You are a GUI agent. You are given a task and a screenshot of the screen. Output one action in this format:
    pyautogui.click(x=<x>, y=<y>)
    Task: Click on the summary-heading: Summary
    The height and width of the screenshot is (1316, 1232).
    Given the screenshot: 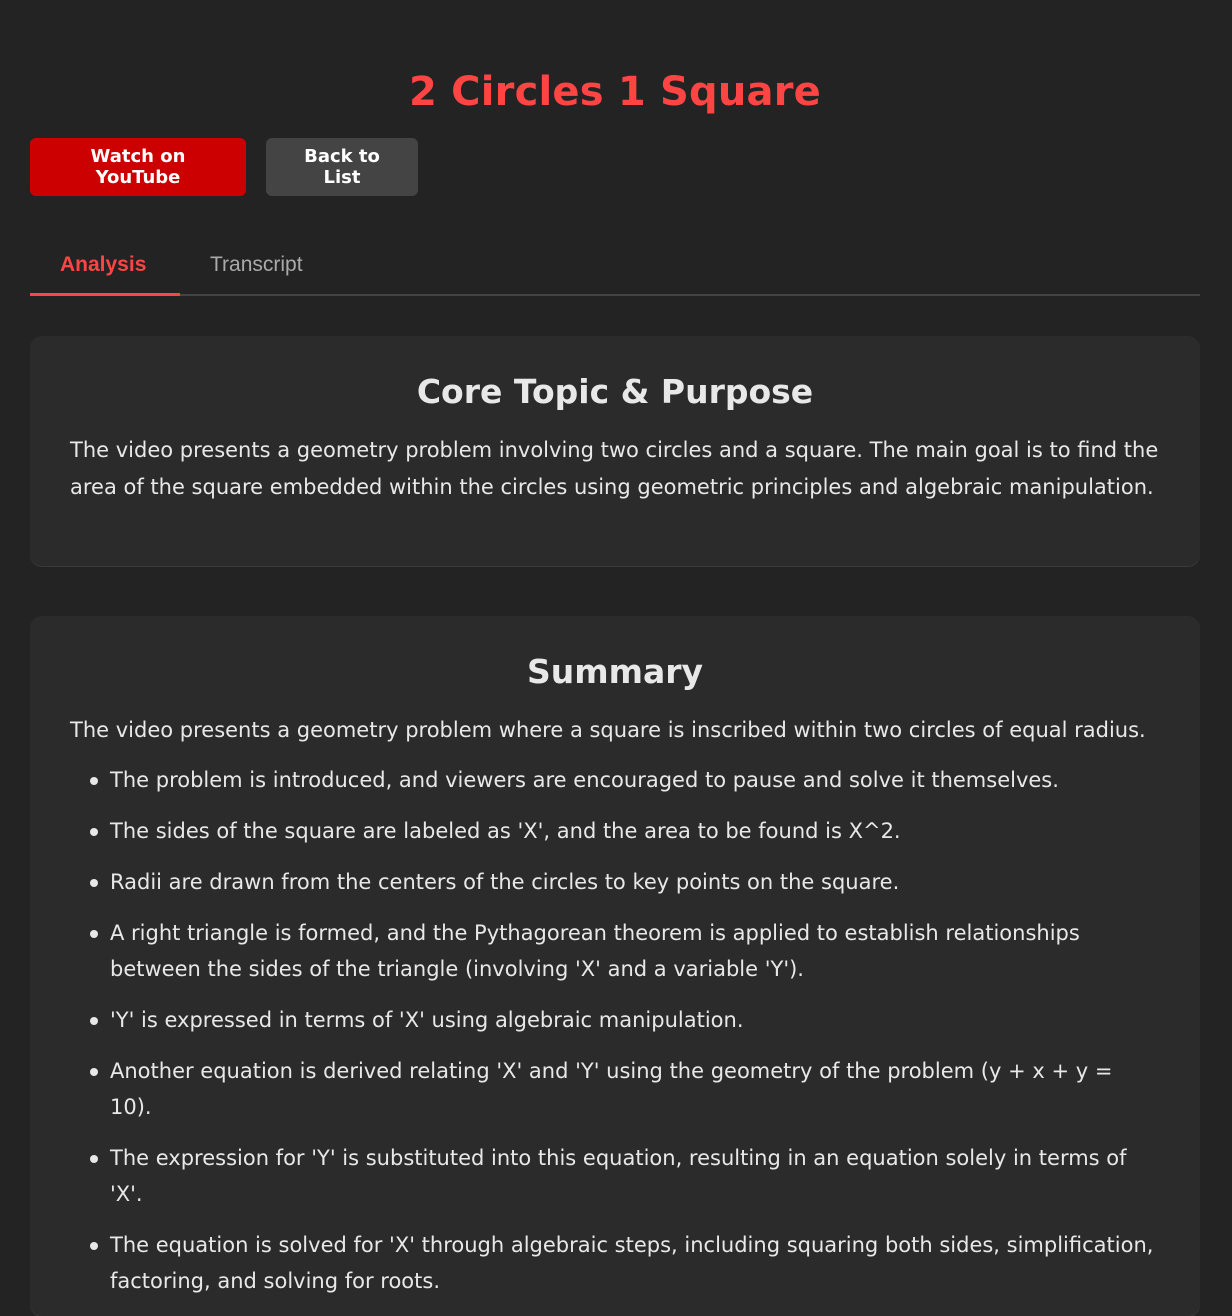 What is the action you would take?
    pyautogui.click(x=615, y=671)
    